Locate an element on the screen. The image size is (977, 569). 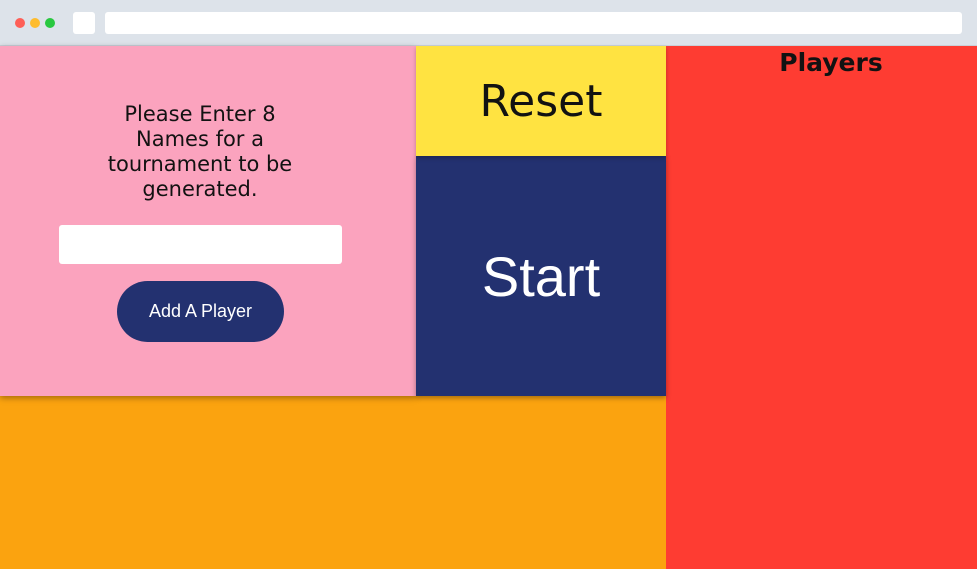
reset-button: Reset is located at coordinates (541, 101).